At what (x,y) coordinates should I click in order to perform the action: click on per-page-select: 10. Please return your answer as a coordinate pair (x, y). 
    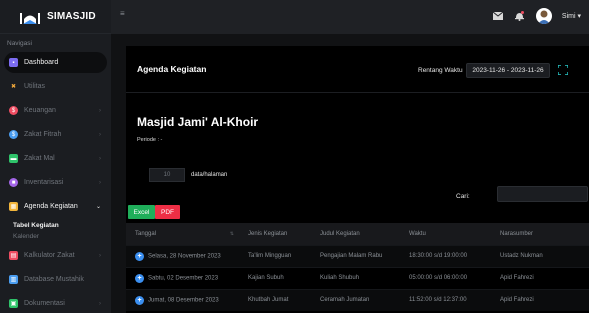
    Looking at the image, I should click on (167, 175).